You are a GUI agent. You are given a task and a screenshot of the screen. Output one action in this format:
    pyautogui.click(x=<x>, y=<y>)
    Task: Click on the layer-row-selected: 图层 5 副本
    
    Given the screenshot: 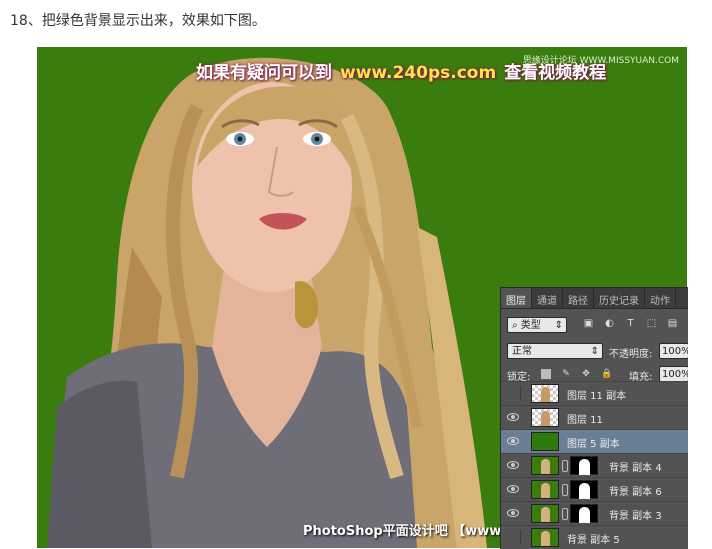 What is the action you would take?
    pyautogui.click(x=594, y=441)
    